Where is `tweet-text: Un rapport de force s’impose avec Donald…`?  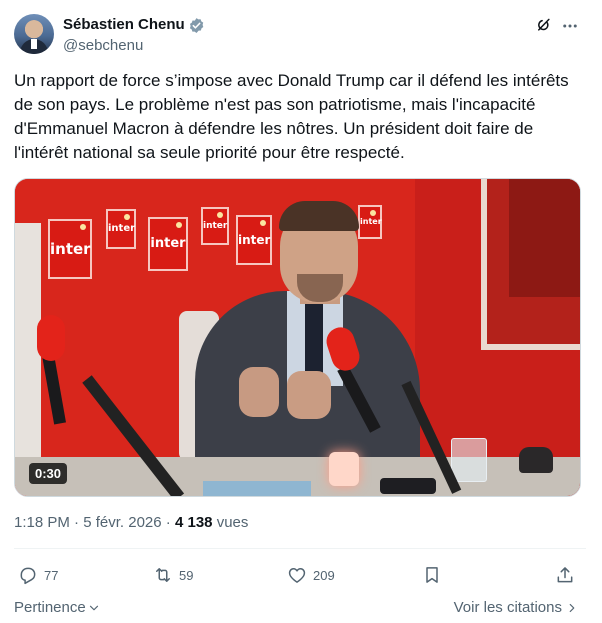
tweet-text: Un rapport de force s’impose avec Donald… is located at coordinates (291, 116).